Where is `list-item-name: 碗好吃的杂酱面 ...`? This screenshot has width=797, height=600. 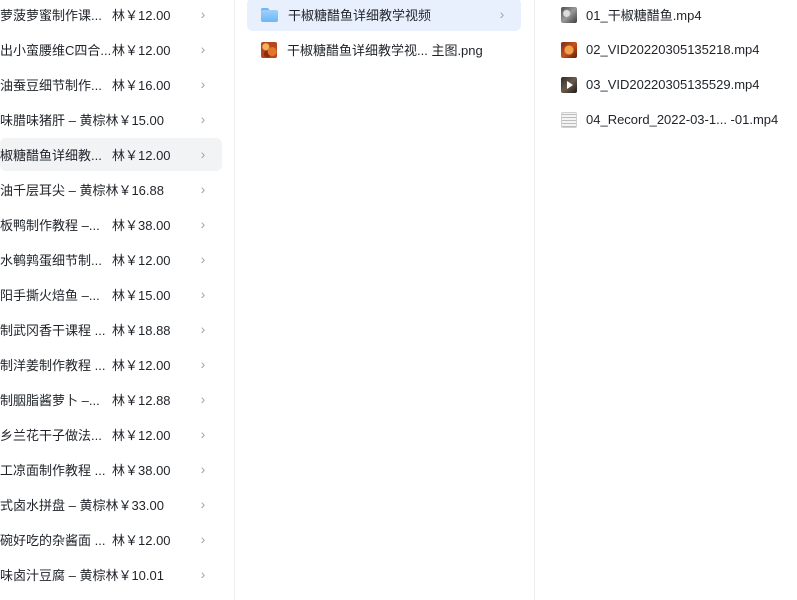
list-item-name: 碗好吃的杂酱面 ... is located at coordinates (53, 540).